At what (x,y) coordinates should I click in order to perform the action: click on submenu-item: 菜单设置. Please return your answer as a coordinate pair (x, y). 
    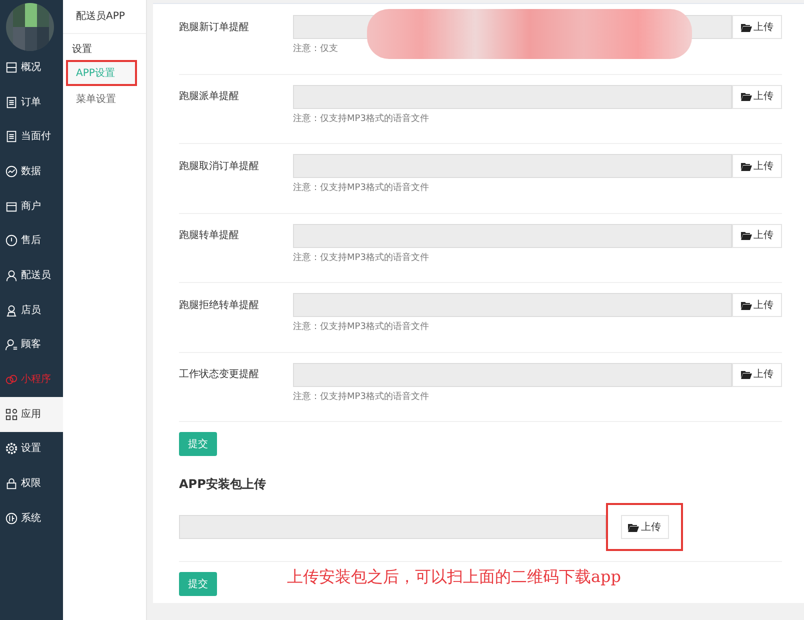
    Looking at the image, I should click on (101, 99).